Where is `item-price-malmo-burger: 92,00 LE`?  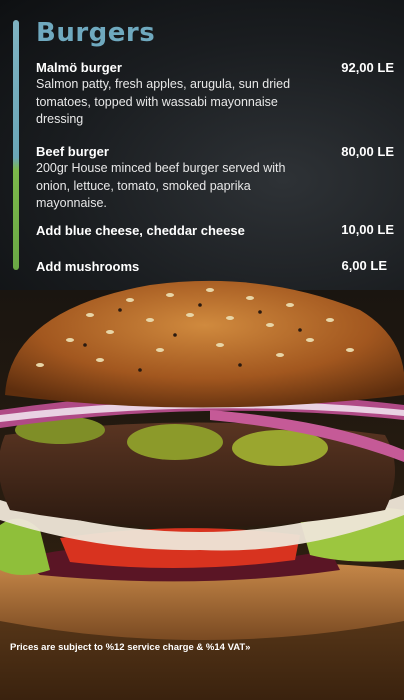
item-price-malmo-burger: 92,00 LE is located at coordinates (367, 67).